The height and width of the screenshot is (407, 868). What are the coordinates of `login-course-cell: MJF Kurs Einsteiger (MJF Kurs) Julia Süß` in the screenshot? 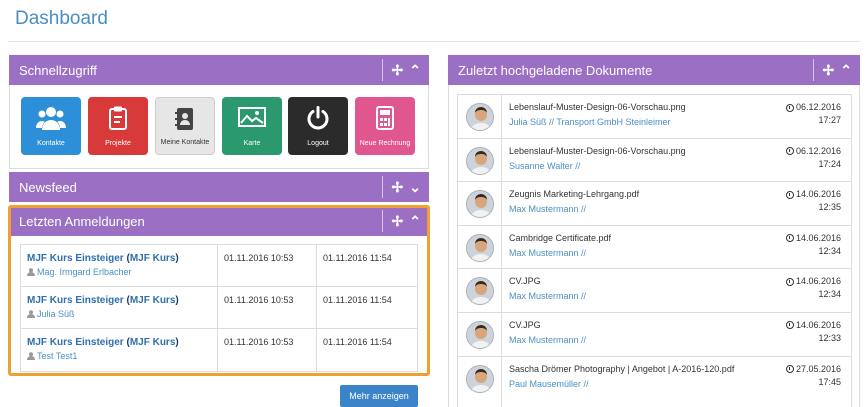 It's located at (119, 307).